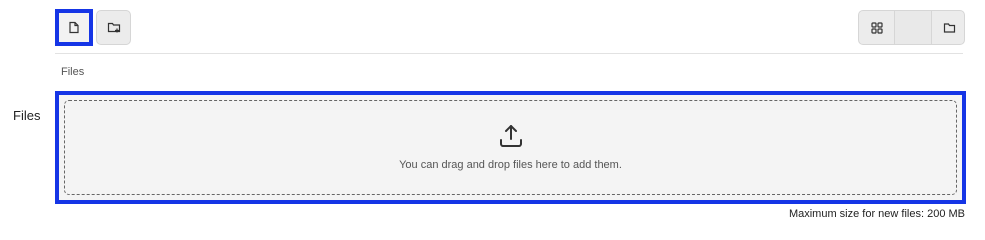  Describe the element at coordinates (27, 115) in the screenshot. I see `field-label: Files` at that location.